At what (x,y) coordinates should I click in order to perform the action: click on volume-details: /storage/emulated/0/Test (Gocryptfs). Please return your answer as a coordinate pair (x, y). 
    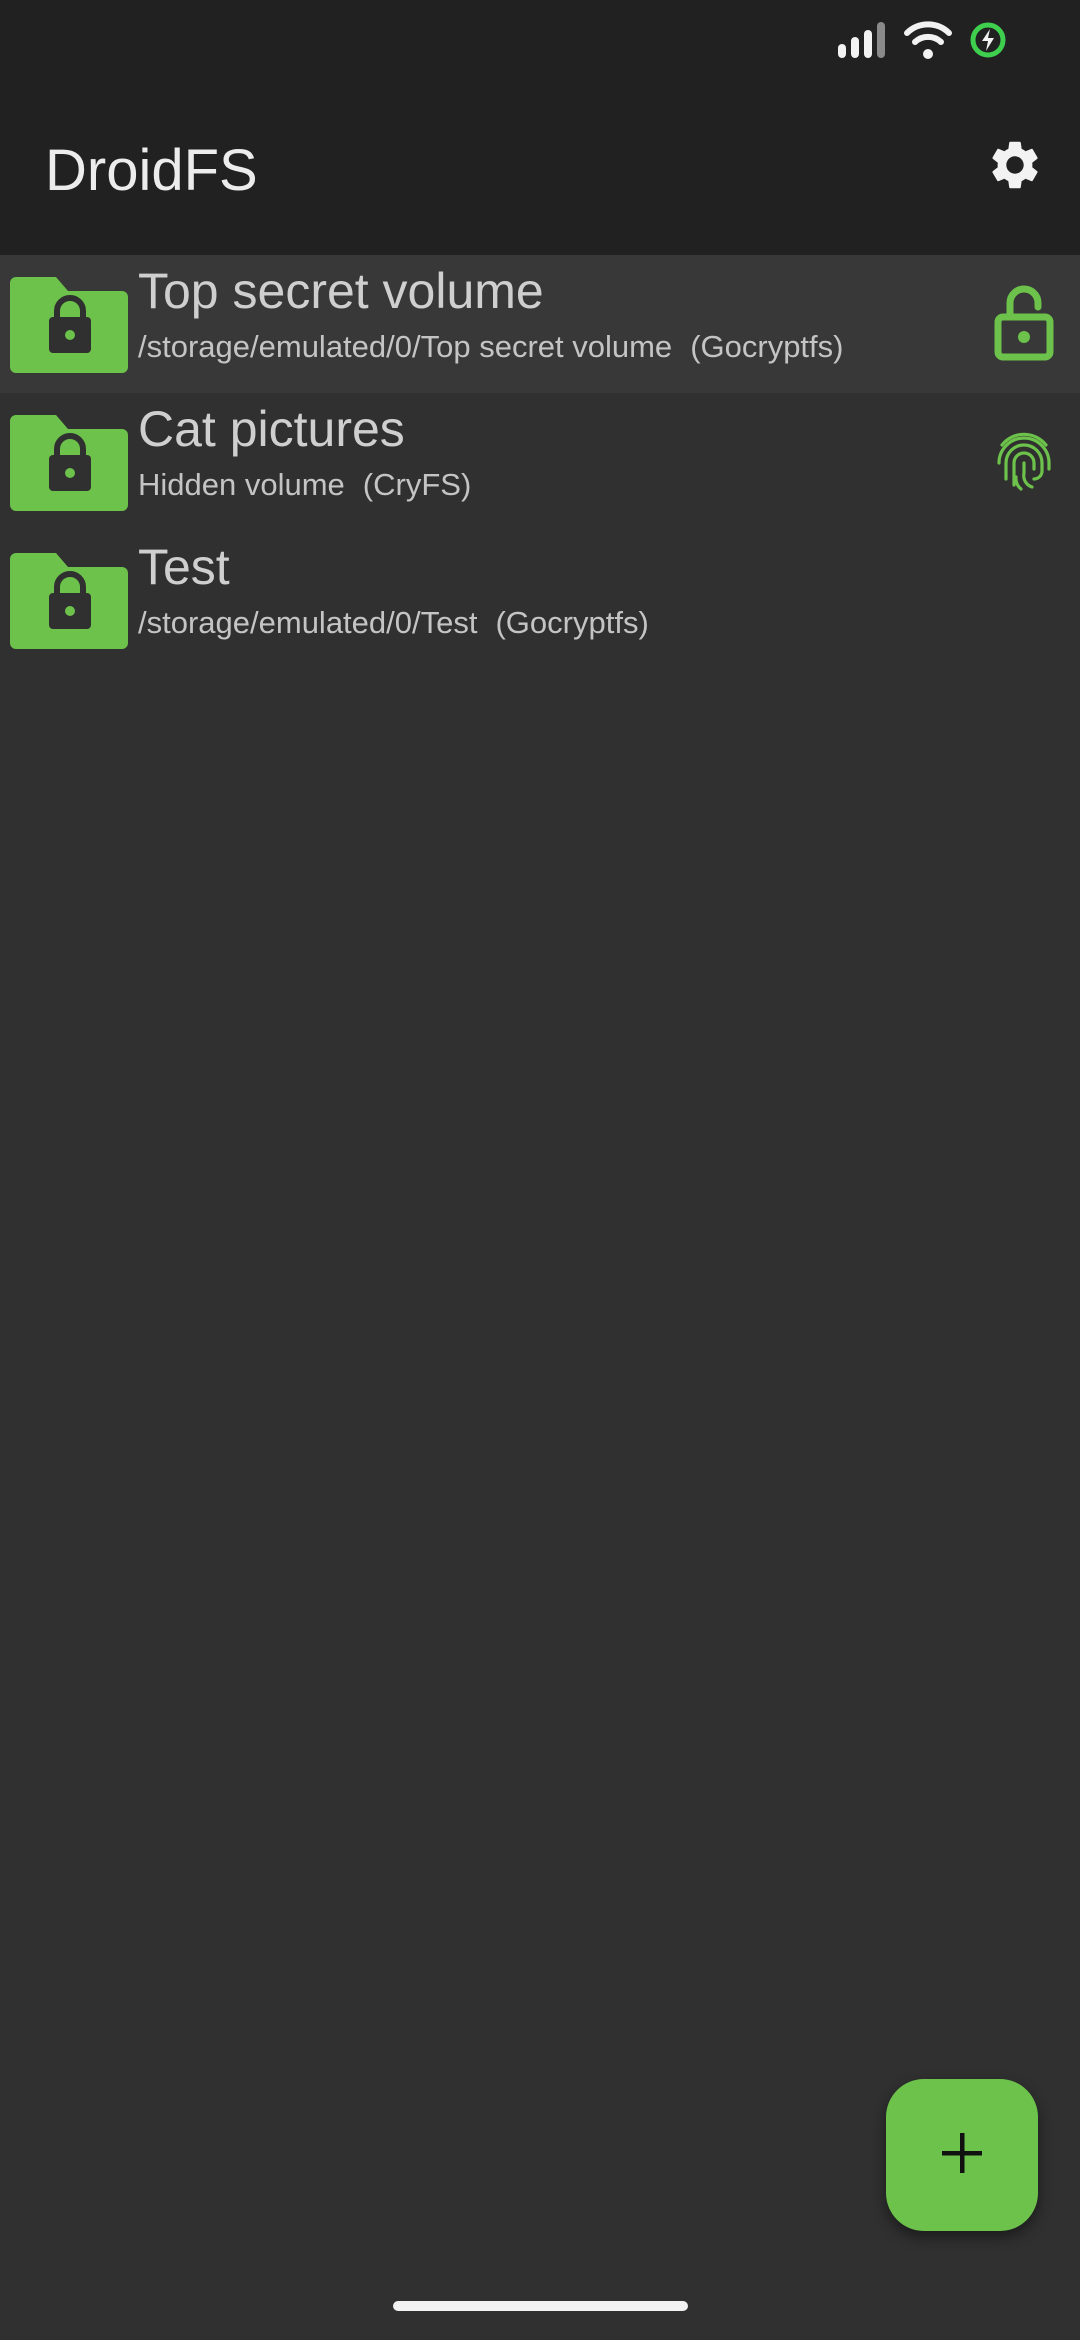
    Looking at the image, I should click on (393, 623).